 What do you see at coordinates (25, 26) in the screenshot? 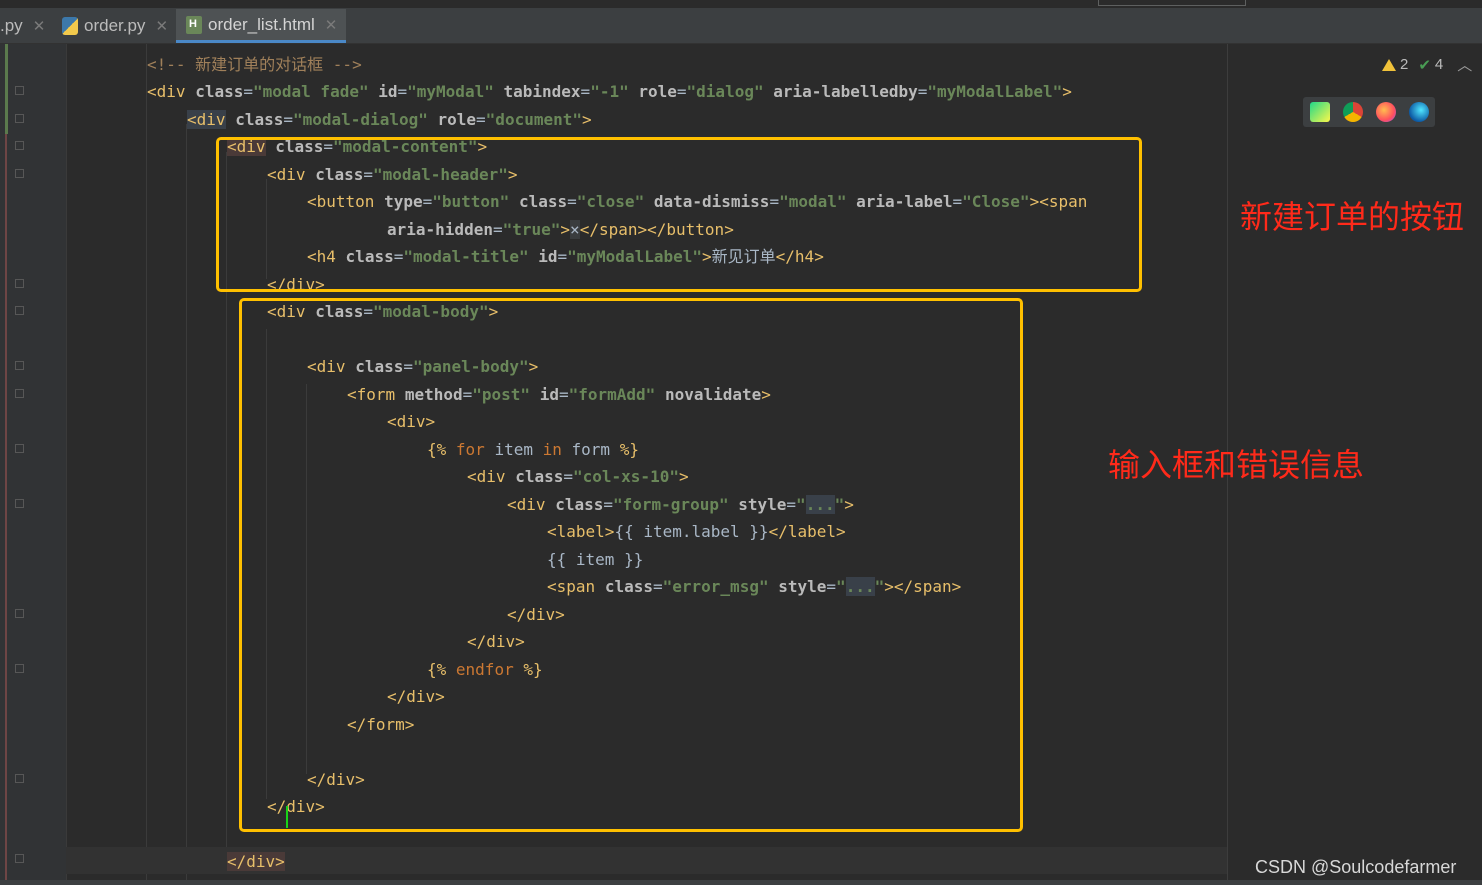
I see `tab-py-file: .py ✕` at bounding box center [25, 26].